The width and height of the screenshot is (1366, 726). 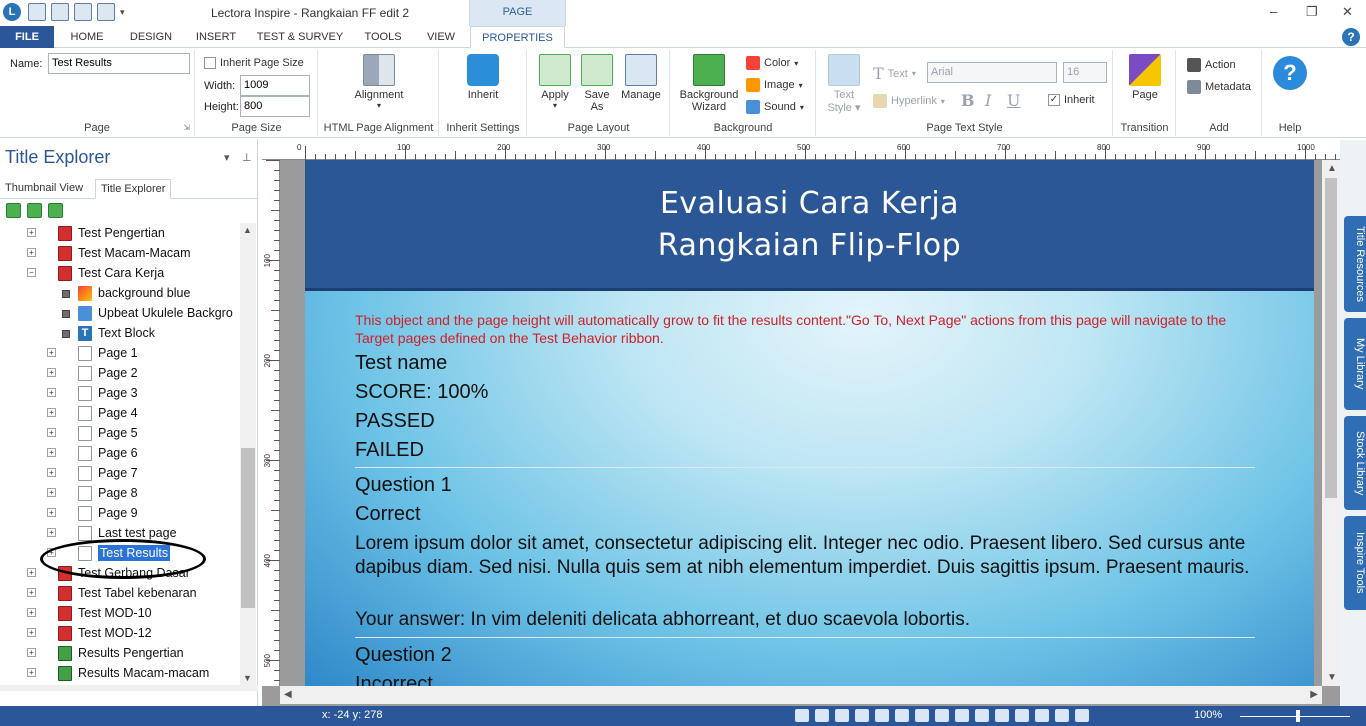 What do you see at coordinates (83, 12) in the screenshot?
I see `redo-icon` at bounding box center [83, 12].